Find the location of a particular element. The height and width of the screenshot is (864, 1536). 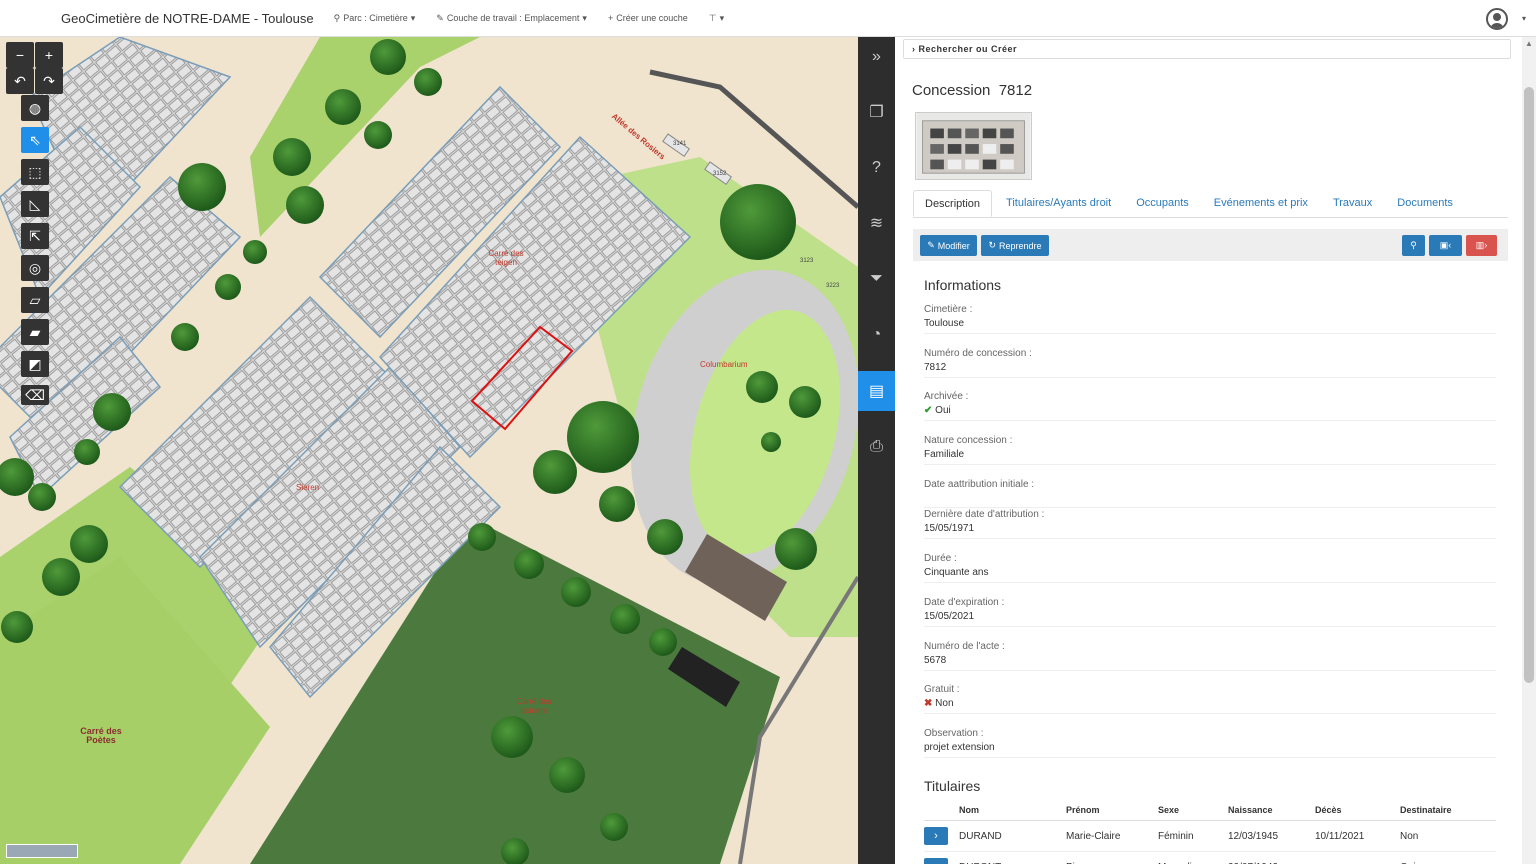

table-cell: 22/07/1942 is located at coordinates (1271, 857).